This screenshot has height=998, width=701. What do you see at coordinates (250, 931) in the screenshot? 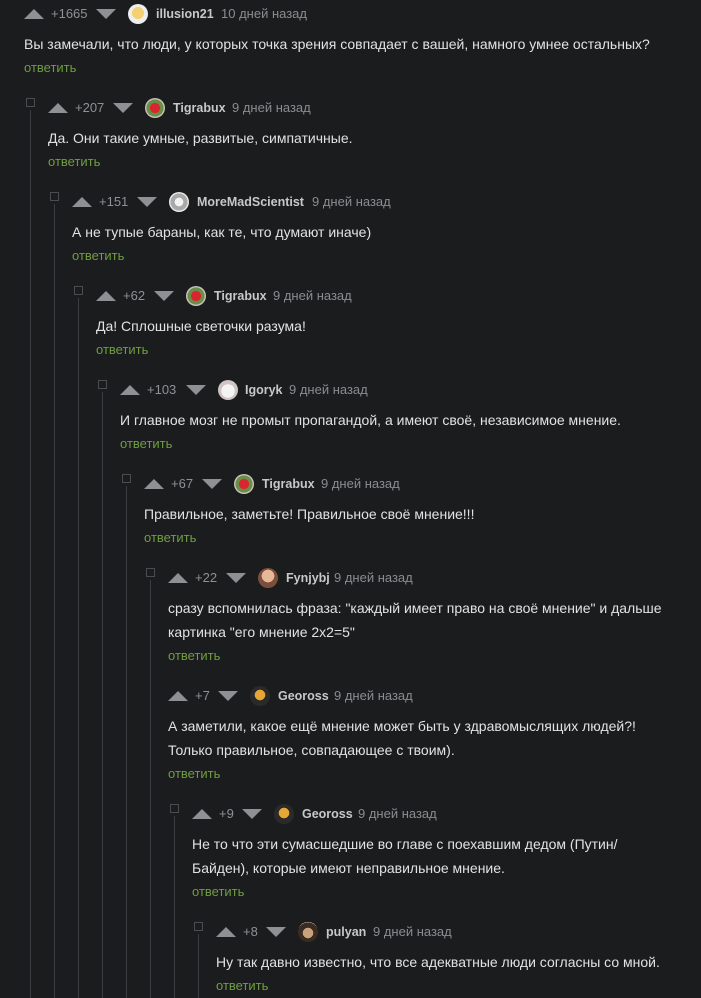
I see `comment-score: +8` at bounding box center [250, 931].